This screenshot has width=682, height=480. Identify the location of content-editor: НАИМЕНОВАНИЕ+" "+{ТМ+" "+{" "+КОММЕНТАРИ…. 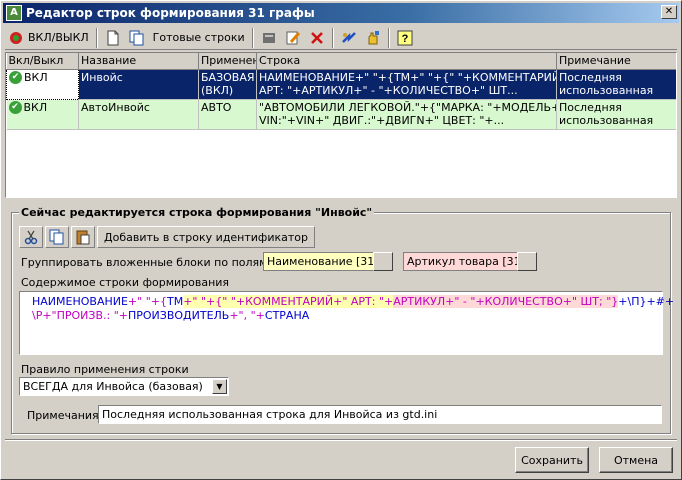
(346, 323).